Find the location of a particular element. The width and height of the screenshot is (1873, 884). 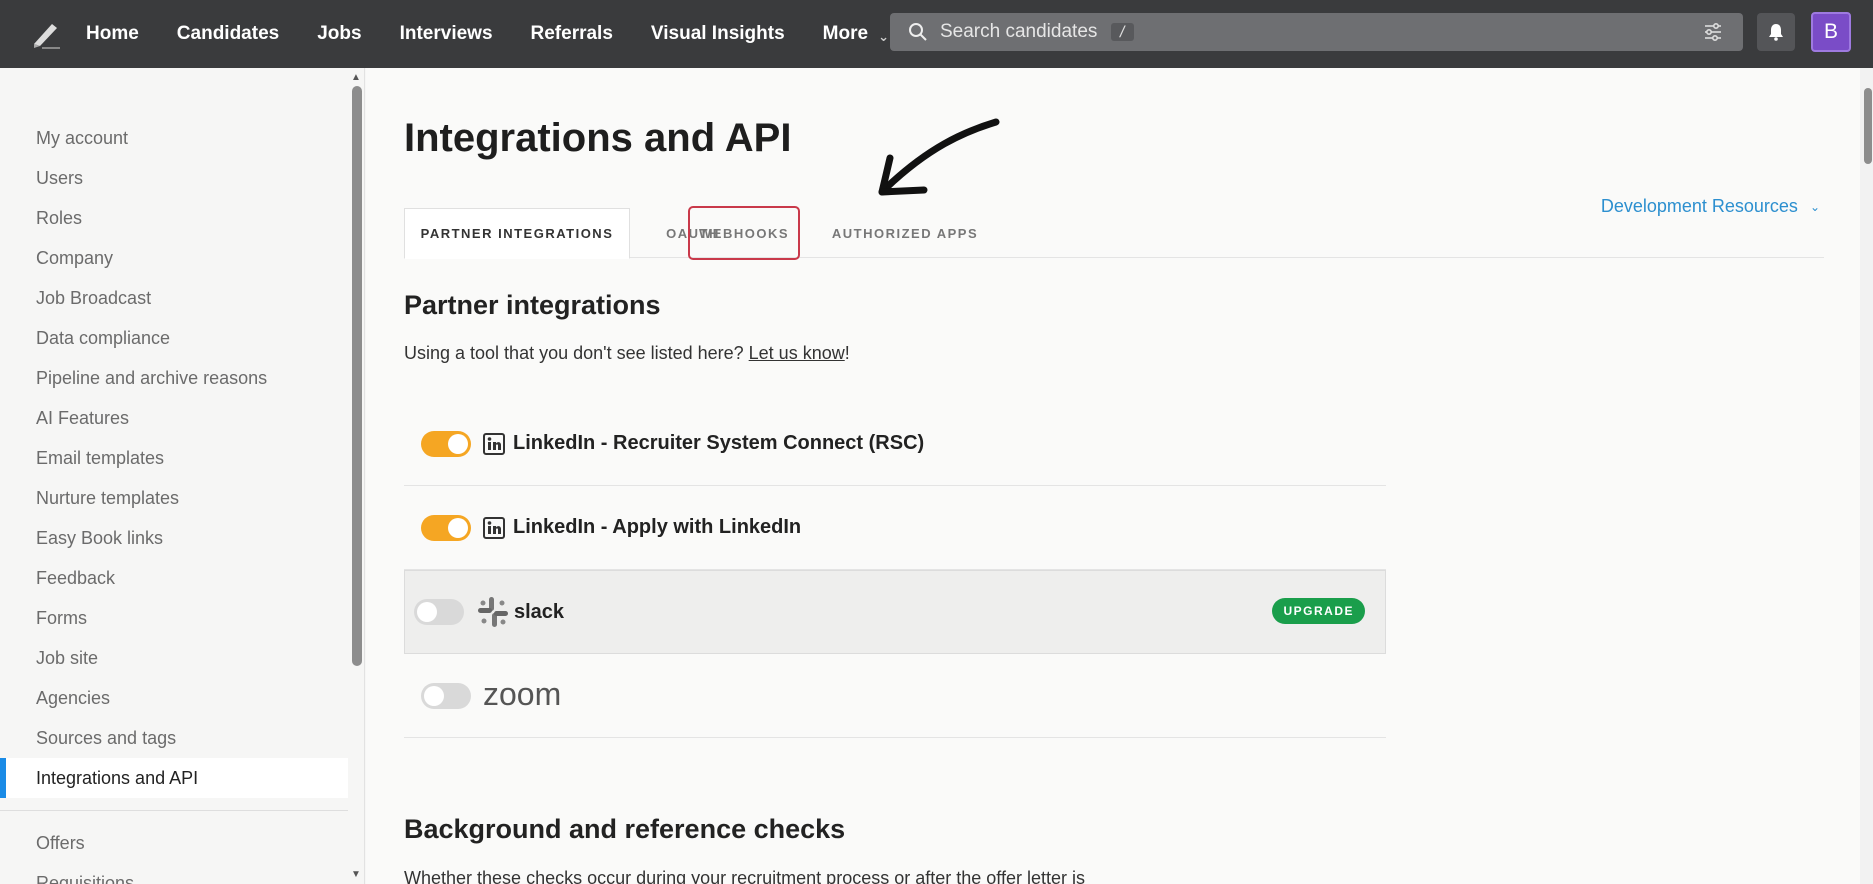

sidebar-item-offers: Offers is located at coordinates (174, 843).